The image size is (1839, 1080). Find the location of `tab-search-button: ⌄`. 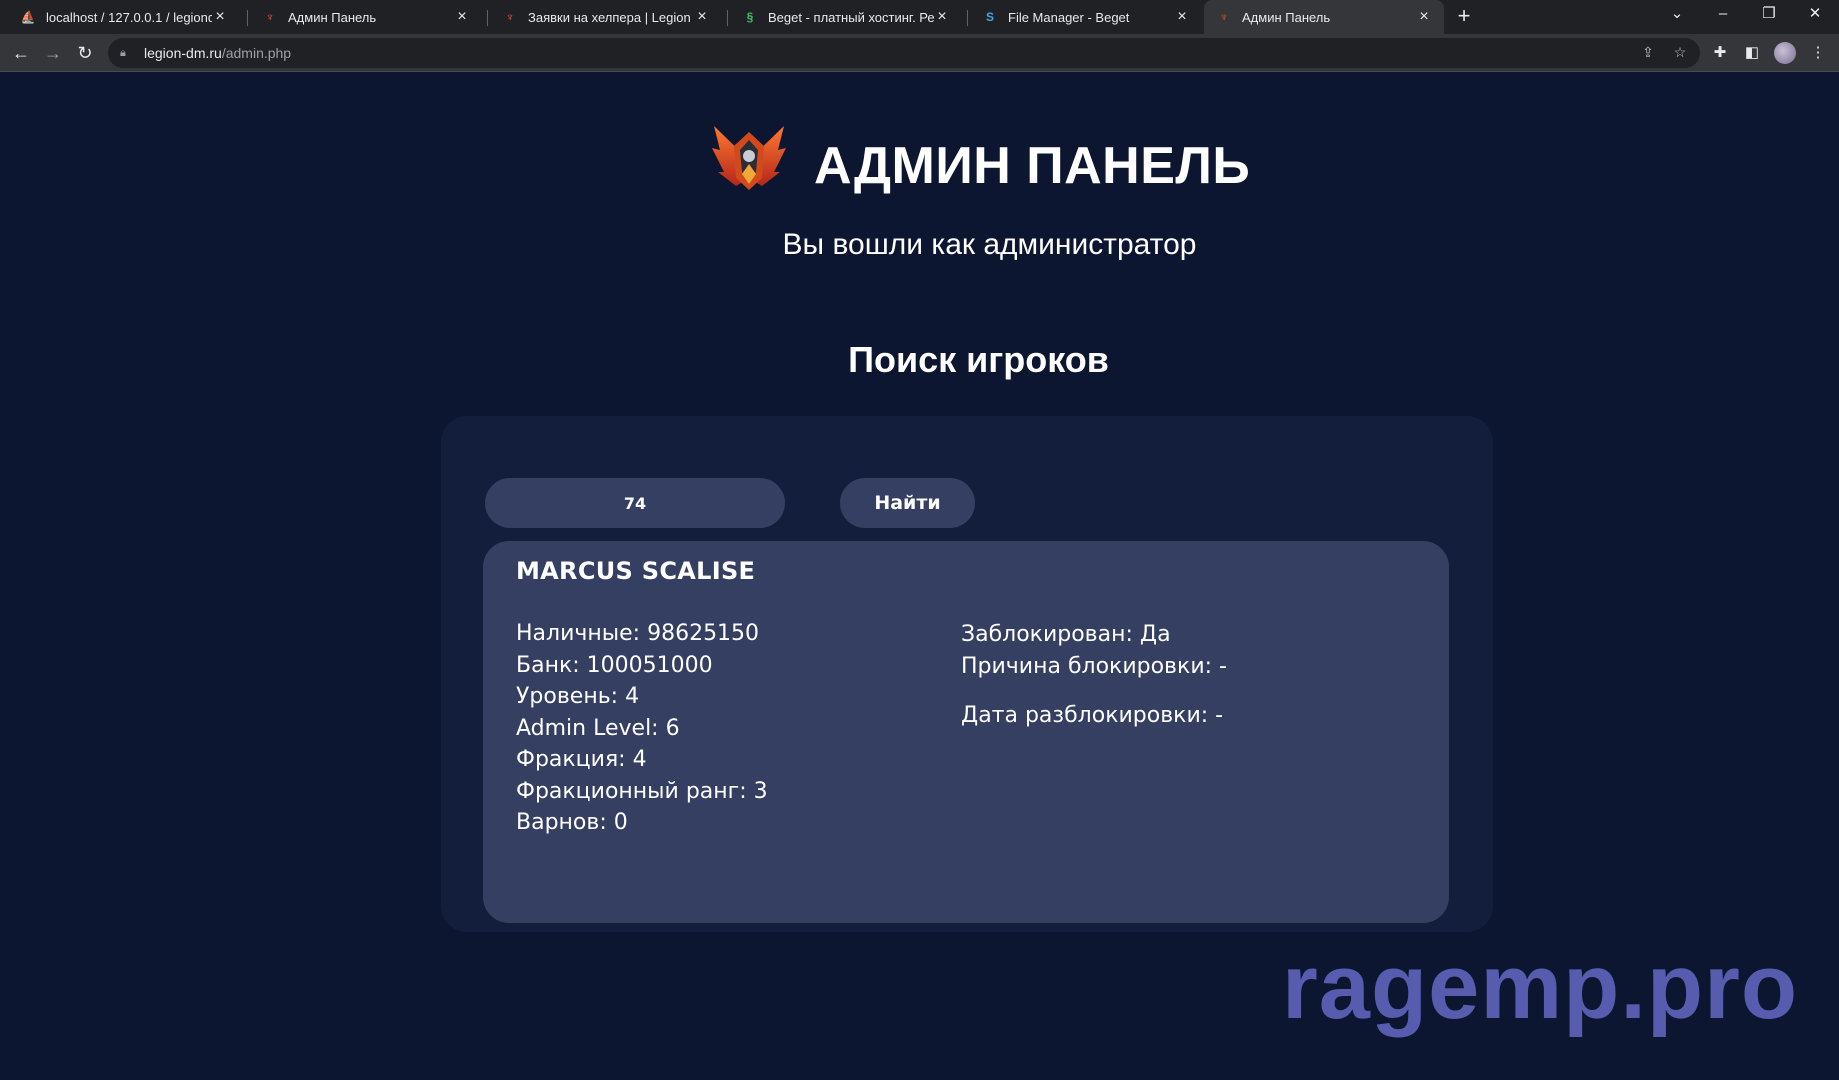

tab-search-button: ⌄ is located at coordinates (1677, 15).